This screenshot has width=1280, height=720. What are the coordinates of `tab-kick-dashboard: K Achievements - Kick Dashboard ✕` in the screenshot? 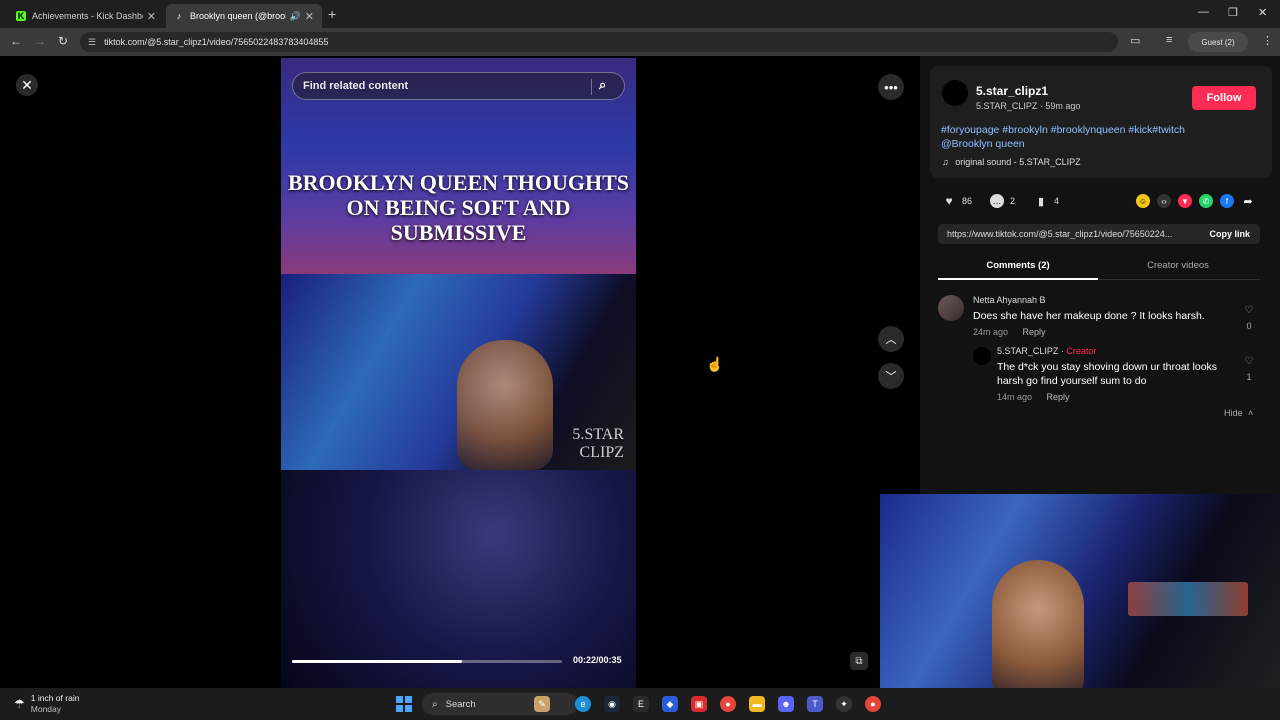 It's located at (86, 16).